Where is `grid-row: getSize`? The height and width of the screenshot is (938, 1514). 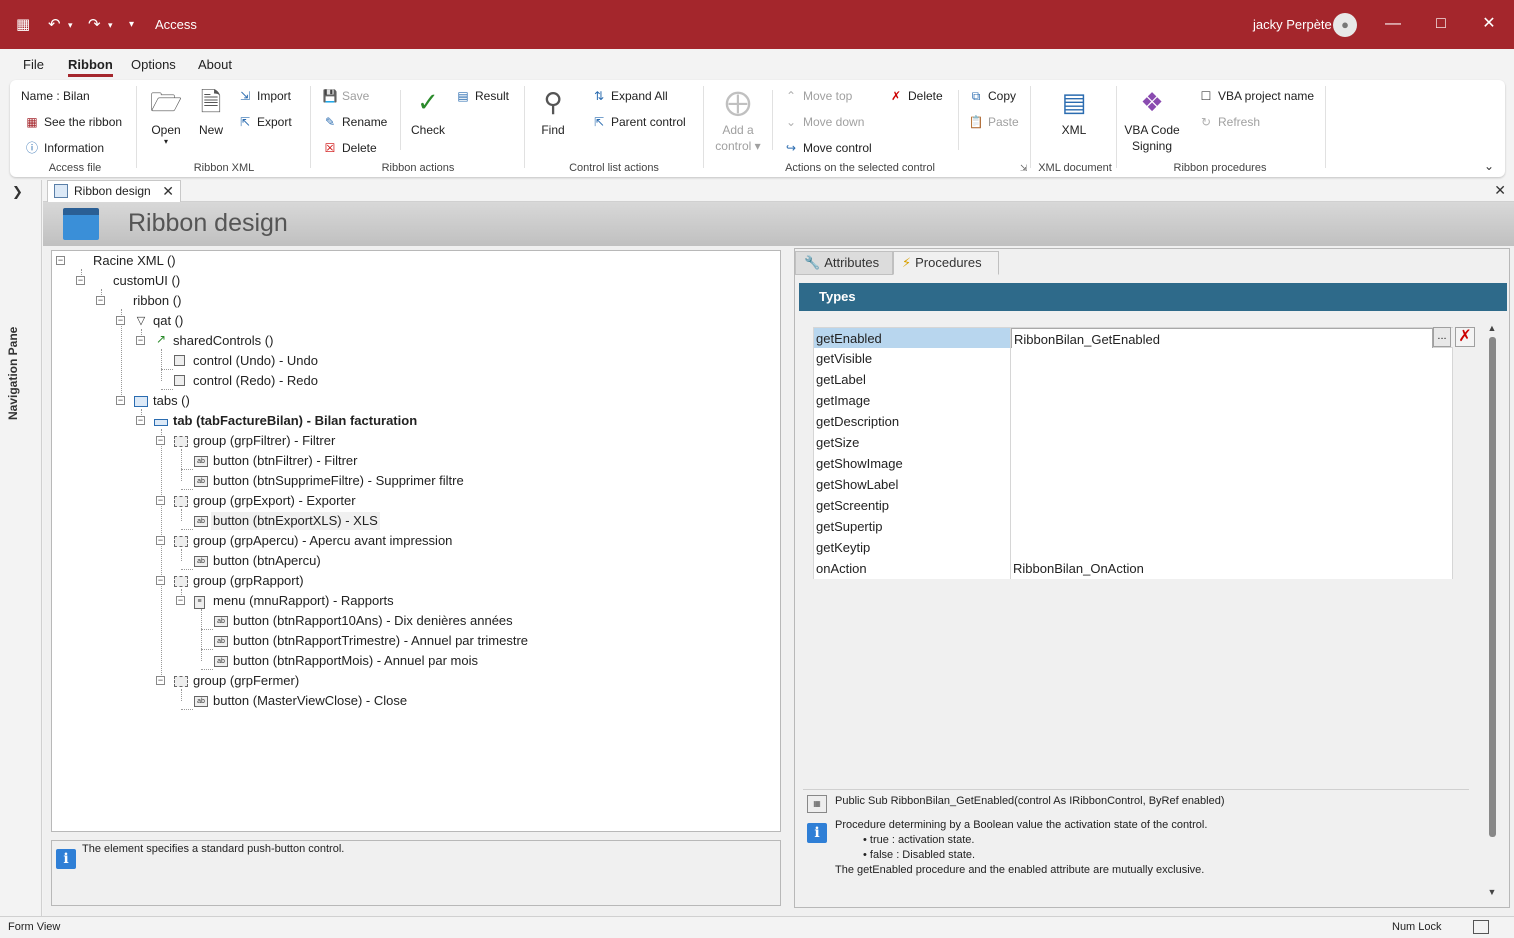 grid-row: getSize is located at coordinates (1133, 442).